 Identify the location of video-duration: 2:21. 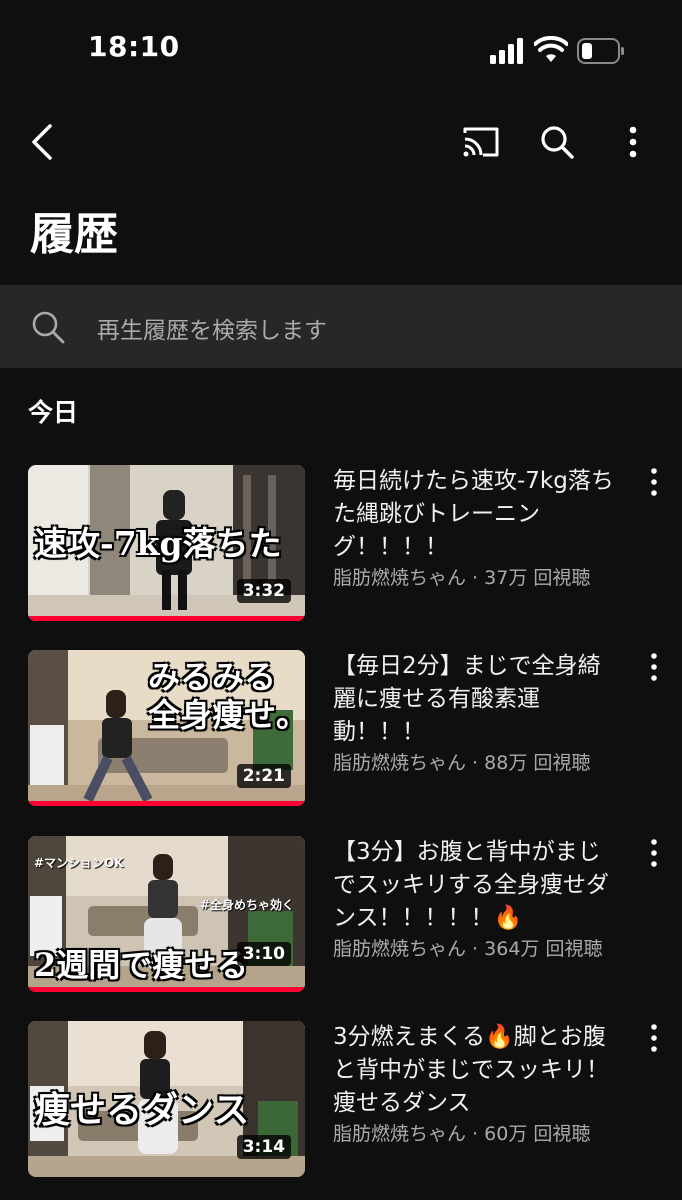
(263, 776).